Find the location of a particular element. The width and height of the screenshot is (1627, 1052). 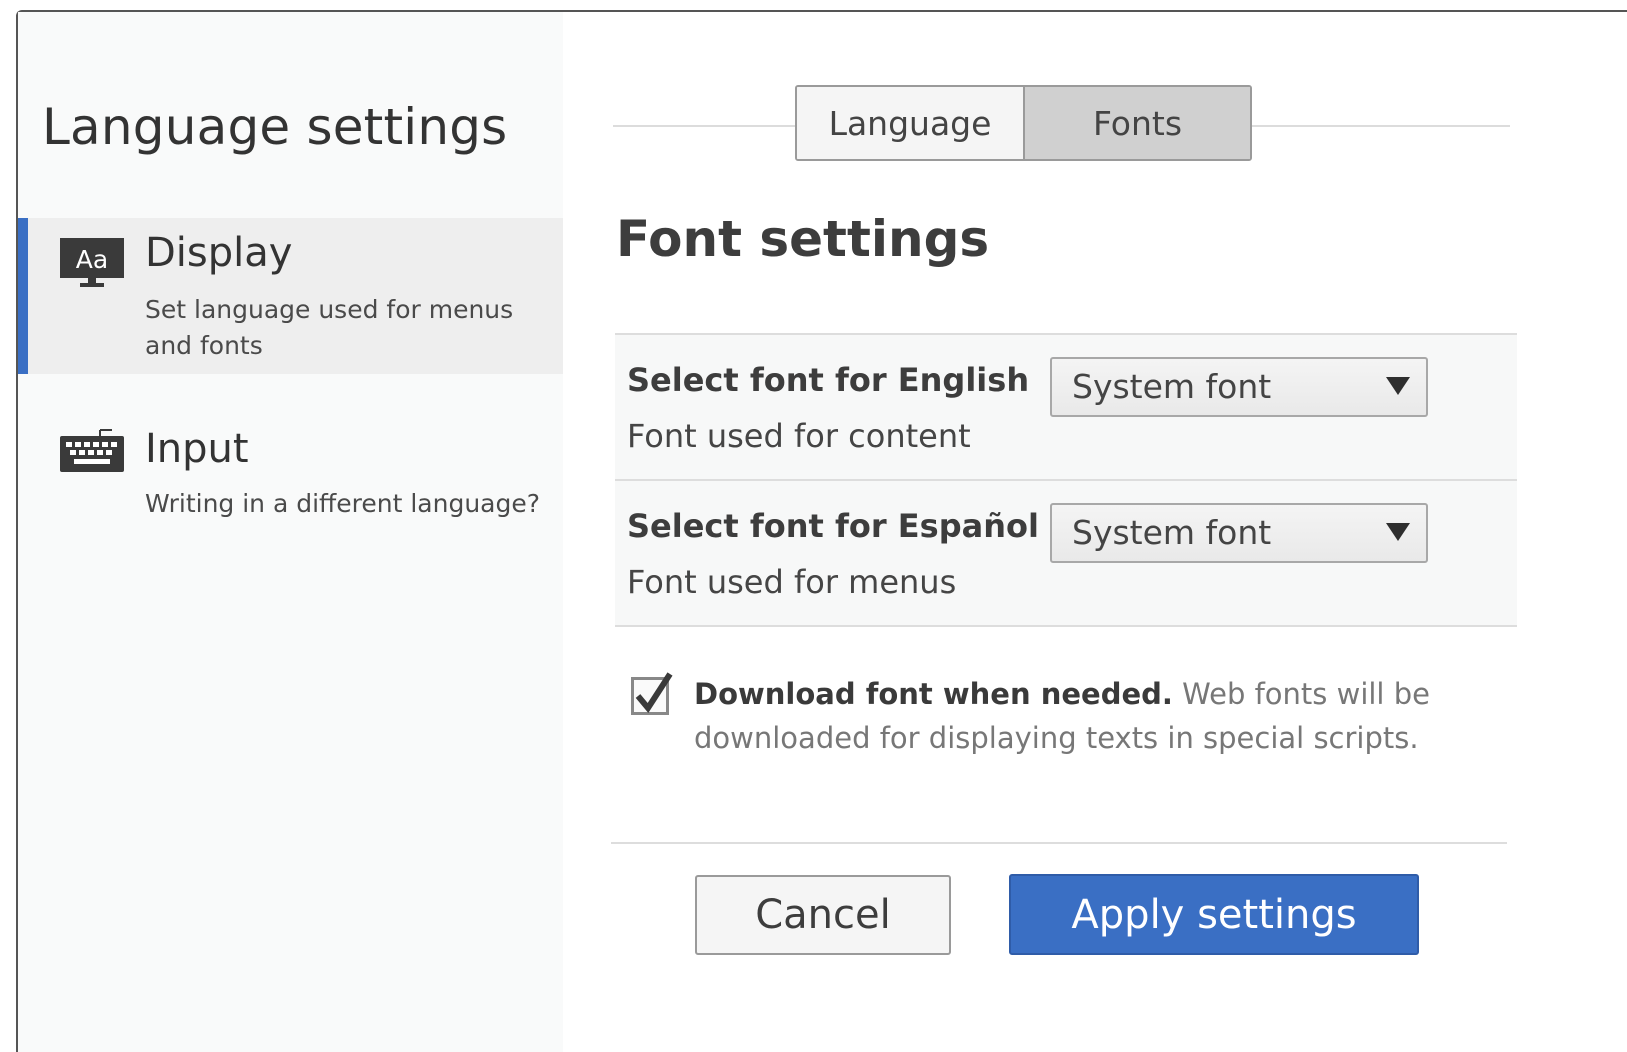

sidebar-item-label: Input is located at coordinates (197, 449).